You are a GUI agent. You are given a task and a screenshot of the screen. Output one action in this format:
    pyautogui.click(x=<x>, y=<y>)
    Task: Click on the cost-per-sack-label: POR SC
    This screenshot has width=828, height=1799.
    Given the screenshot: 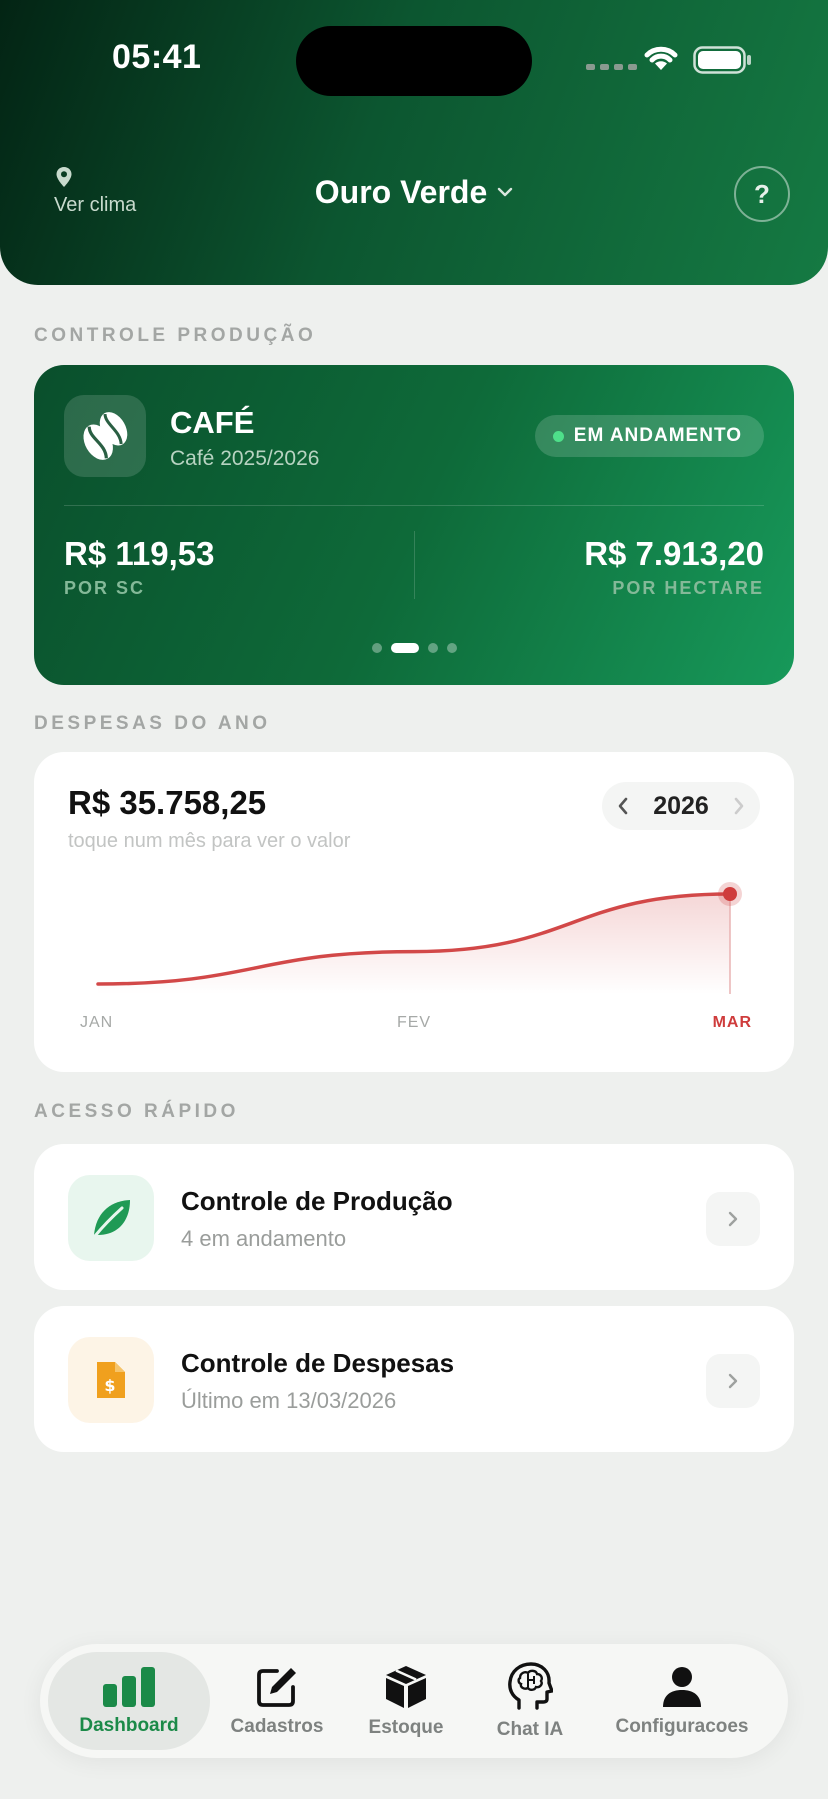 What is the action you would take?
    pyautogui.click(x=105, y=588)
    